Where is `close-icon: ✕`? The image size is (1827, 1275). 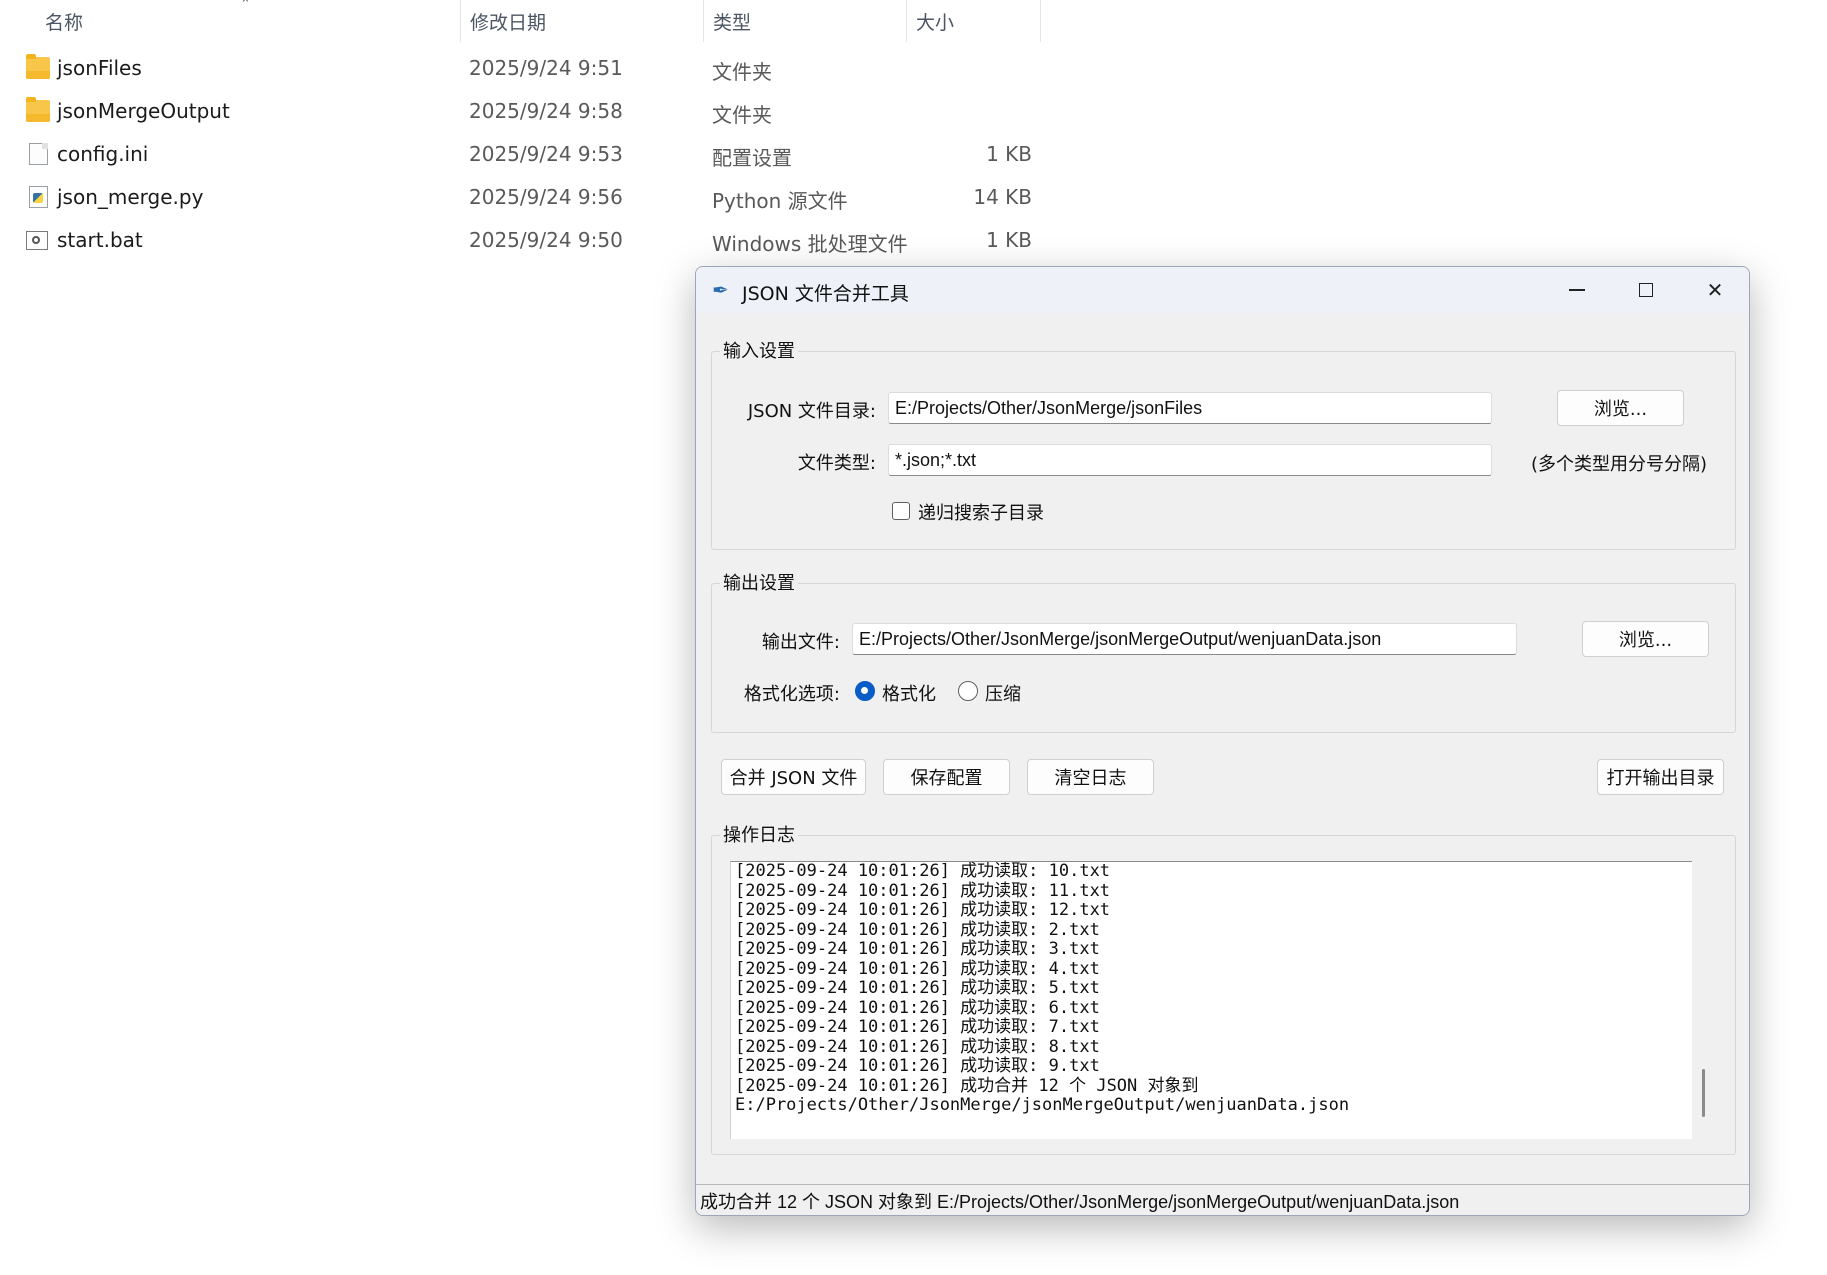 close-icon: ✕ is located at coordinates (1715, 290).